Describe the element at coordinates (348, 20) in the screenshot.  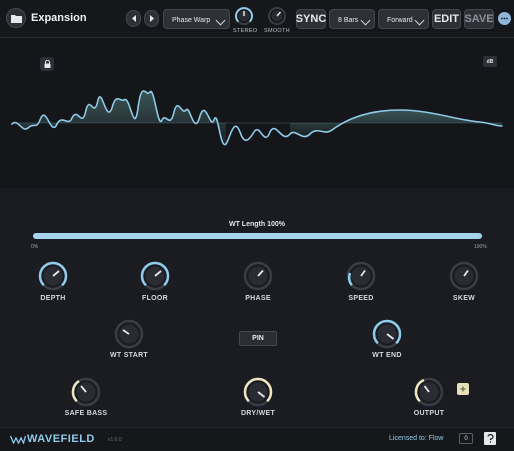
I see `bars-select-value: 8 Bars` at that location.